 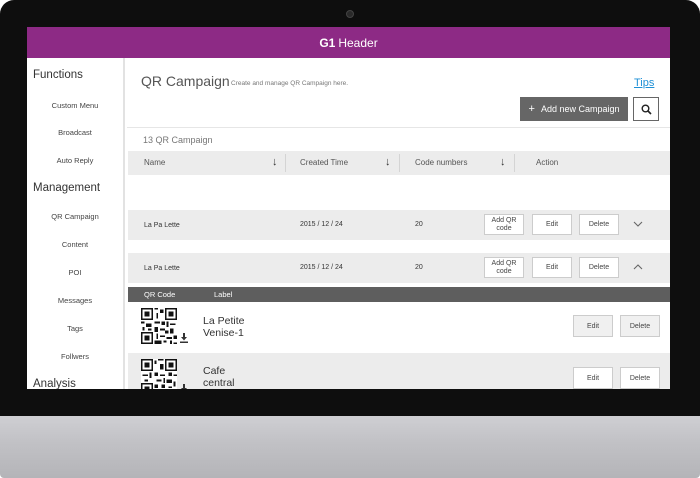 What do you see at coordinates (398, 127) in the screenshot?
I see `divider` at bounding box center [398, 127].